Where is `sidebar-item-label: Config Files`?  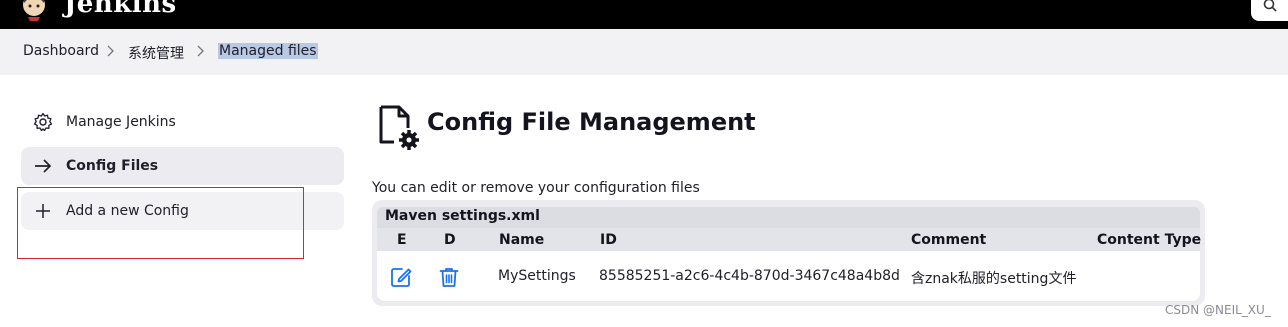
sidebar-item-label: Config Files is located at coordinates (112, 166).